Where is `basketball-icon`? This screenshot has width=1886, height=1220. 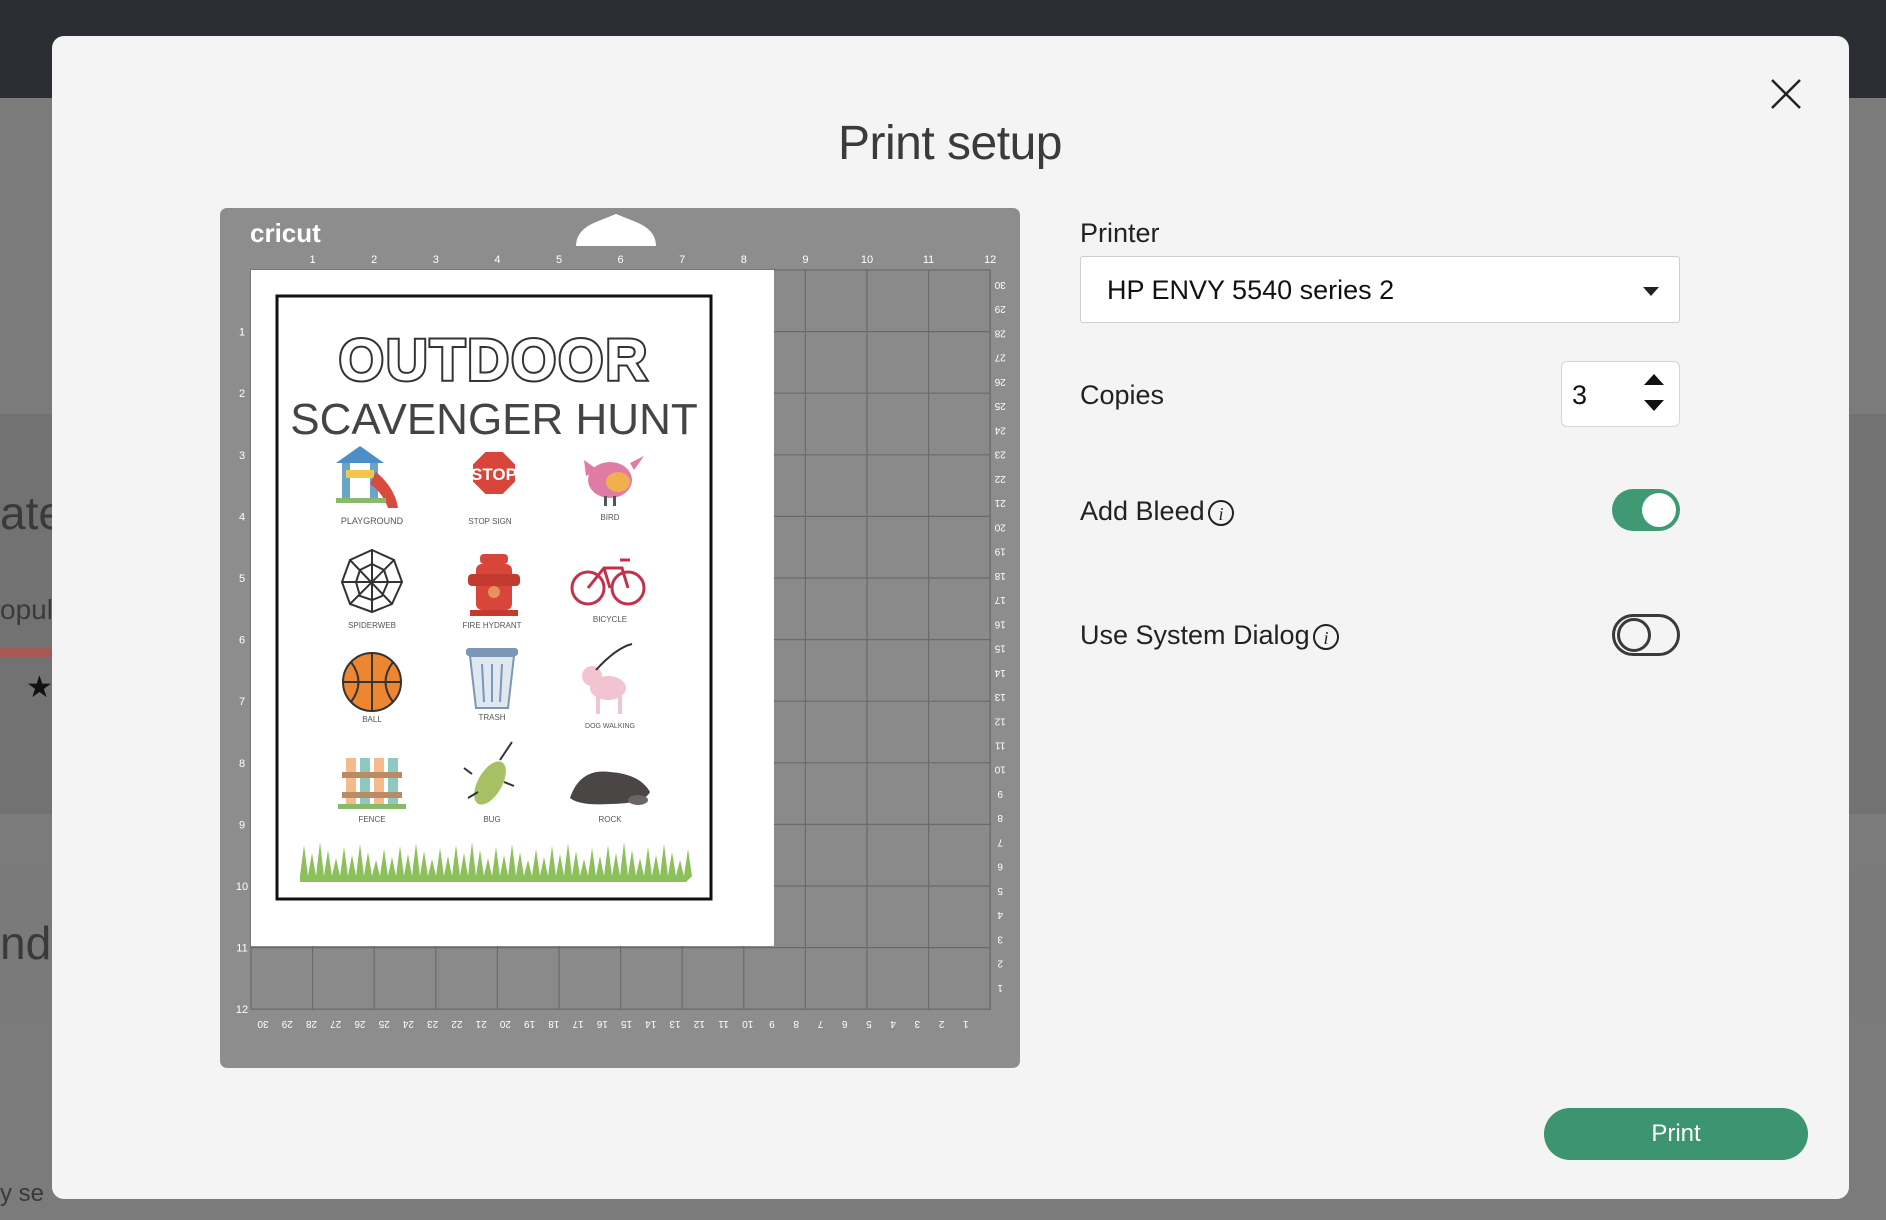
basketball-icon is located at coordinates (372, 682).